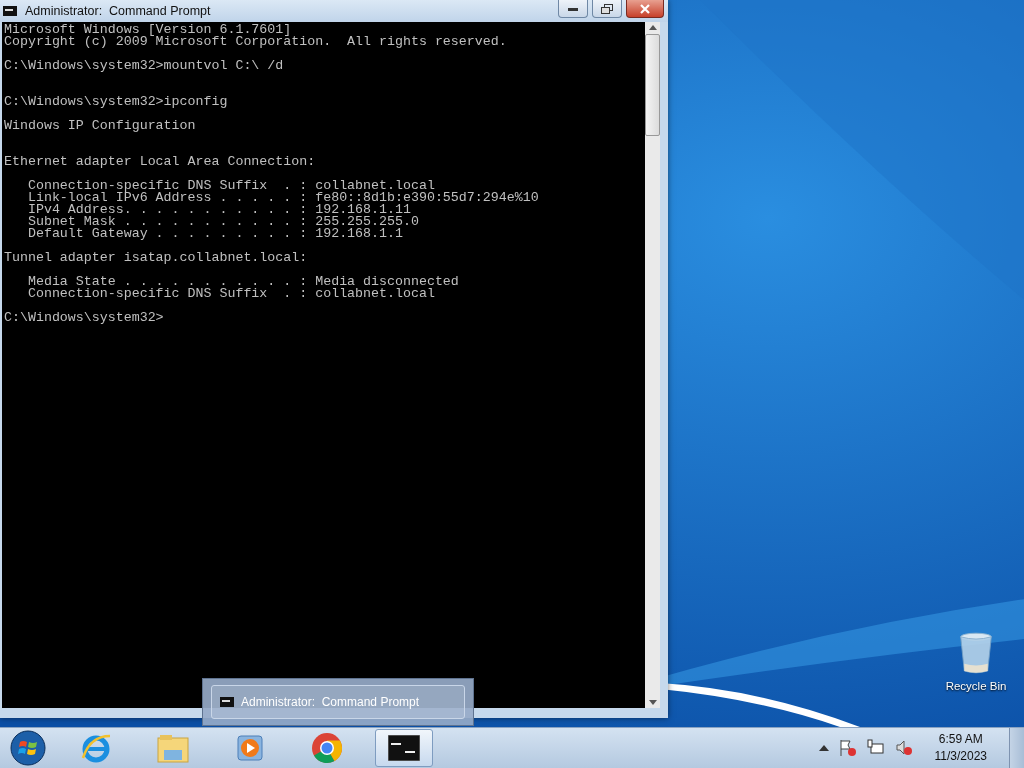 The image size is (1024, 768). I want to click on clock: 6:59 AM 11/3/2023, so click(960, 748).